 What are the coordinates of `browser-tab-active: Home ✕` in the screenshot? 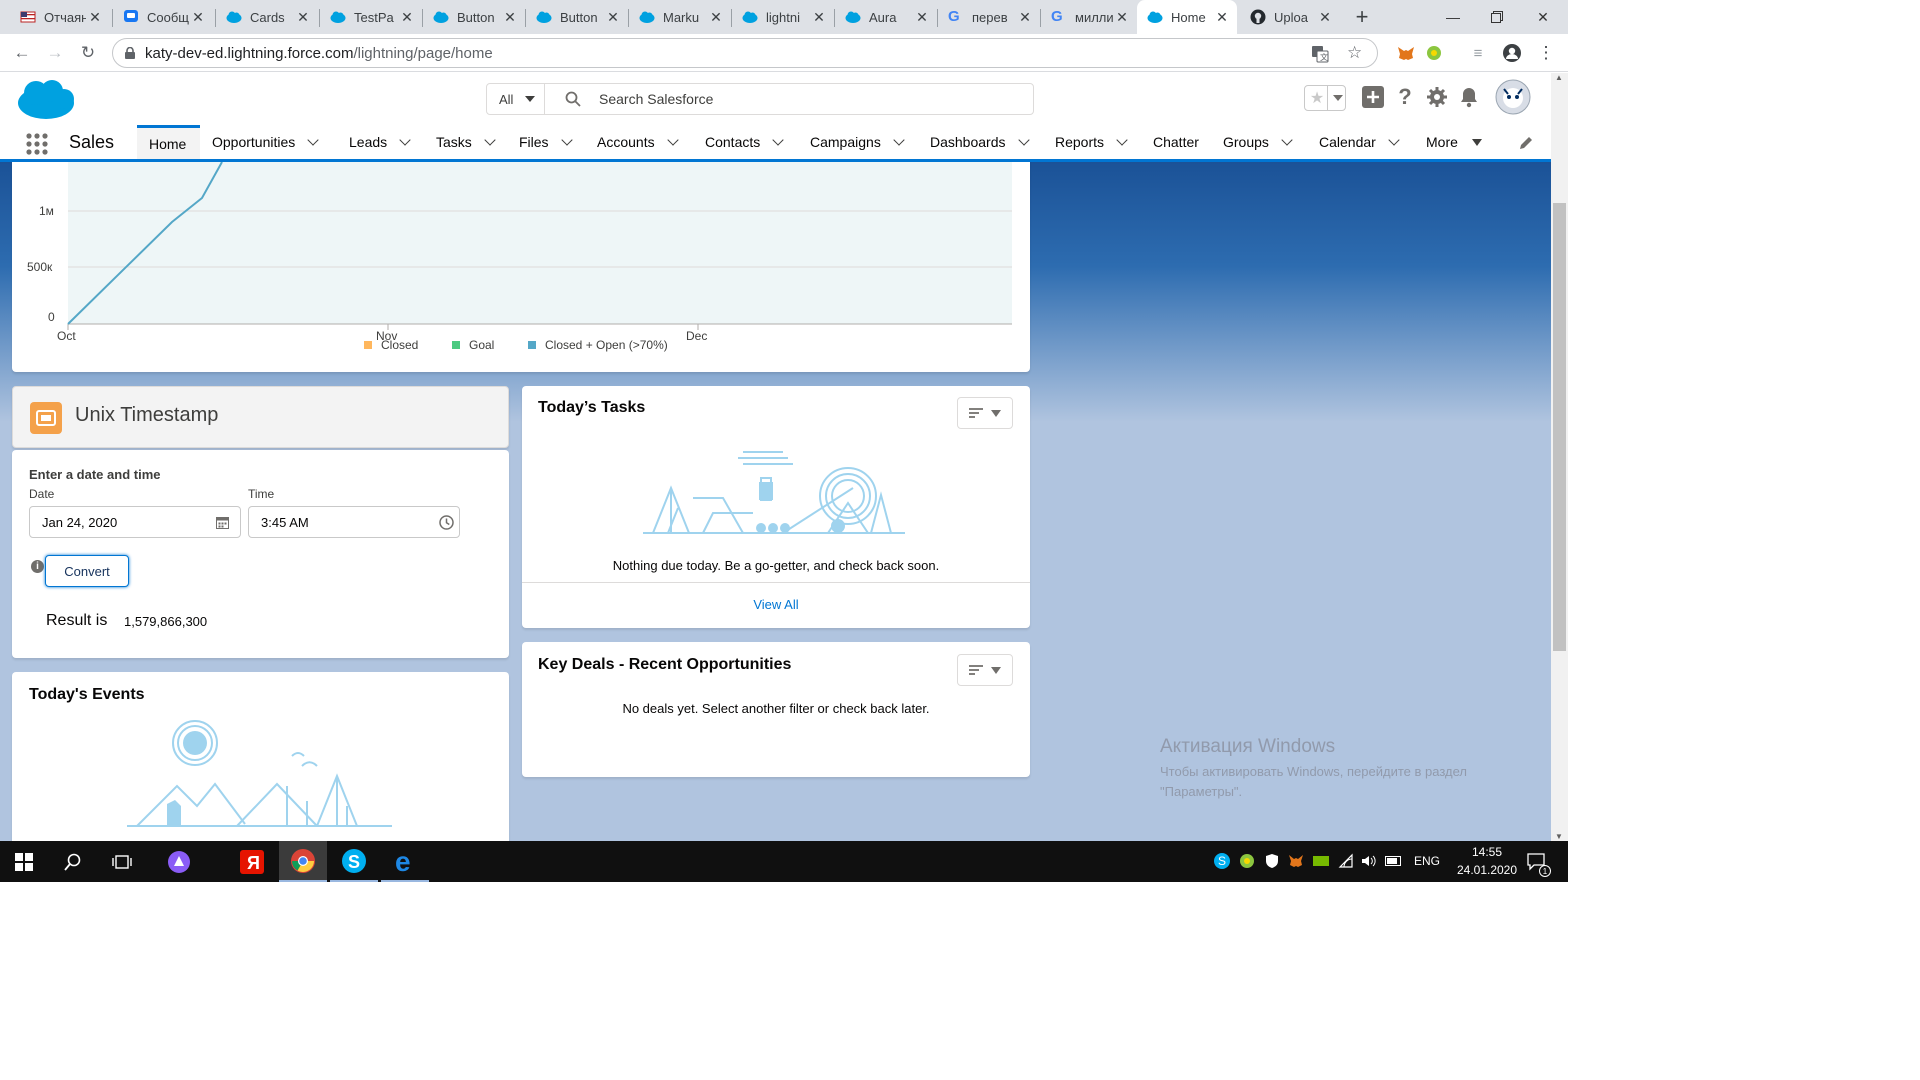 It's located at (1187, 17).